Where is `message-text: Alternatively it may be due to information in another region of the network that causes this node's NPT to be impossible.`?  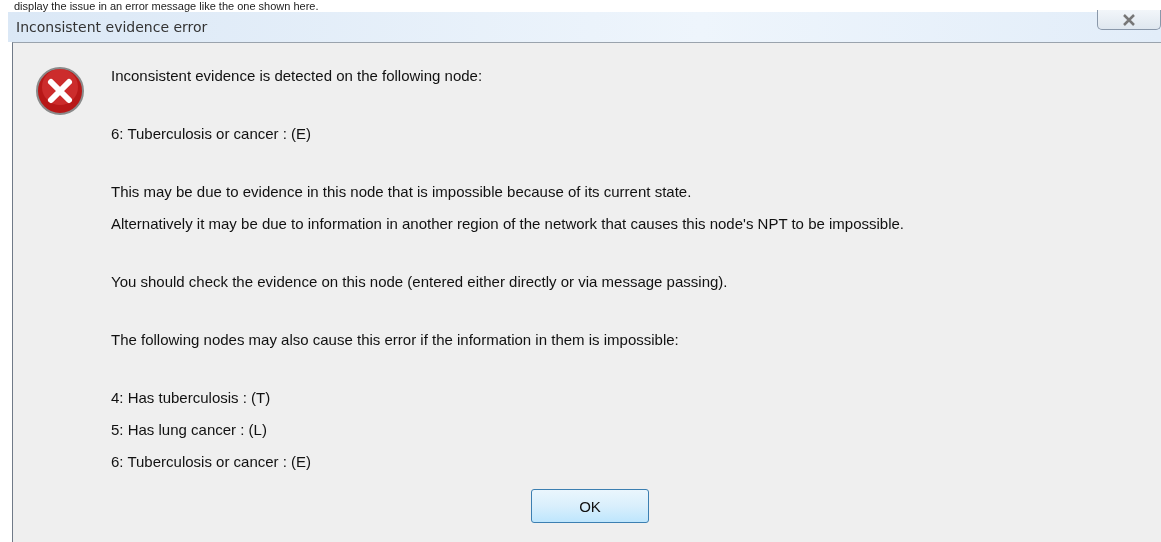 message-text: Alternatively it may be due to information in another region of the network that causes this node's NPT to be impossible. is located at coordinates (507, 224).